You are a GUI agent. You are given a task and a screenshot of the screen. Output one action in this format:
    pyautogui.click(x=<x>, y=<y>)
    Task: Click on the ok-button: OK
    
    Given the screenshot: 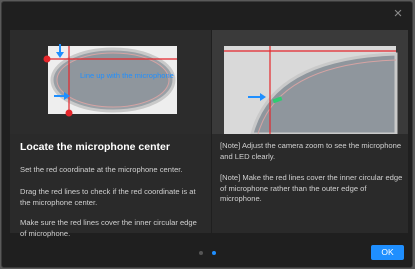 What is the action you would take?
    pyautogui.click(x=387, y=252)
    